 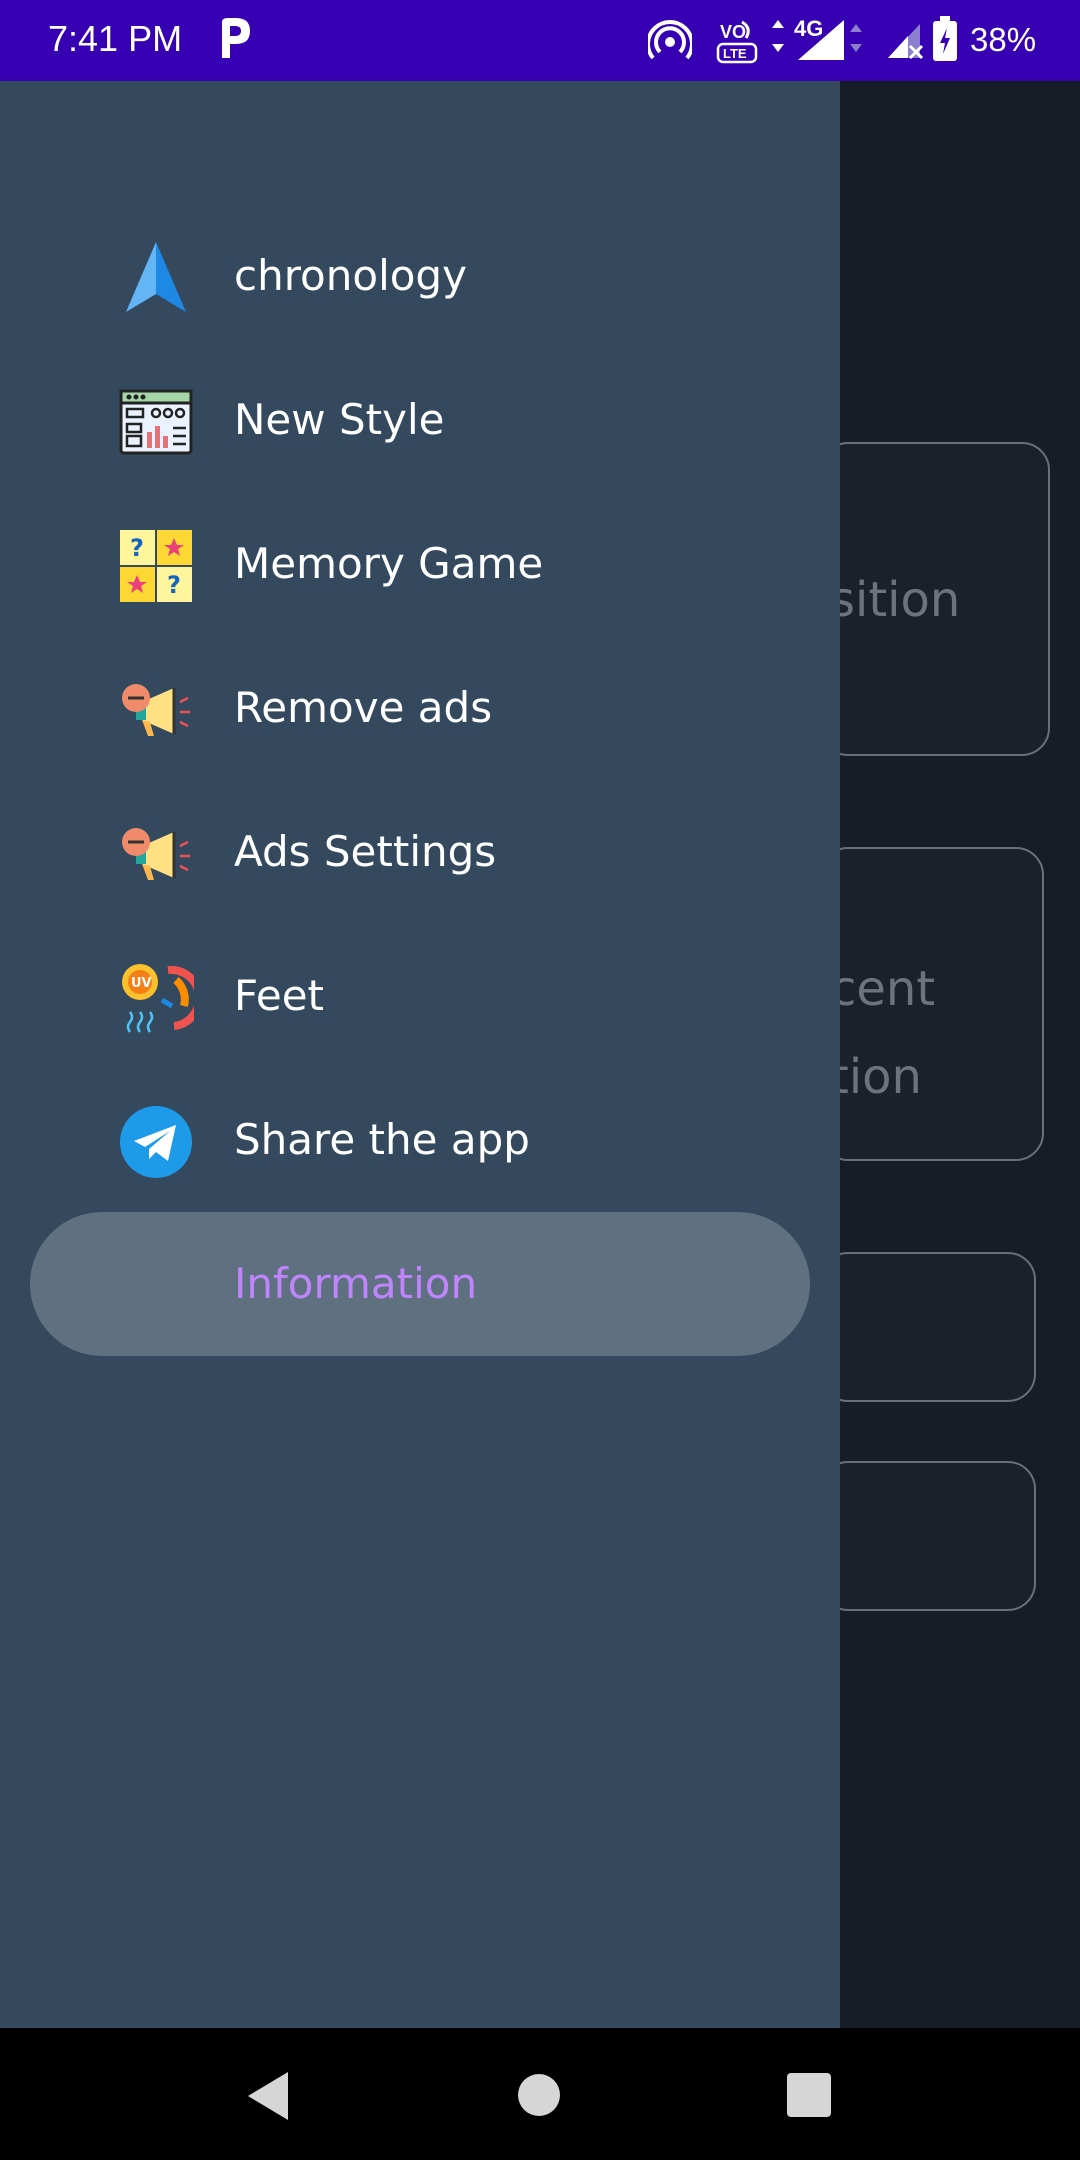 I want to click on back-icon, so click(x=268, y=2096).